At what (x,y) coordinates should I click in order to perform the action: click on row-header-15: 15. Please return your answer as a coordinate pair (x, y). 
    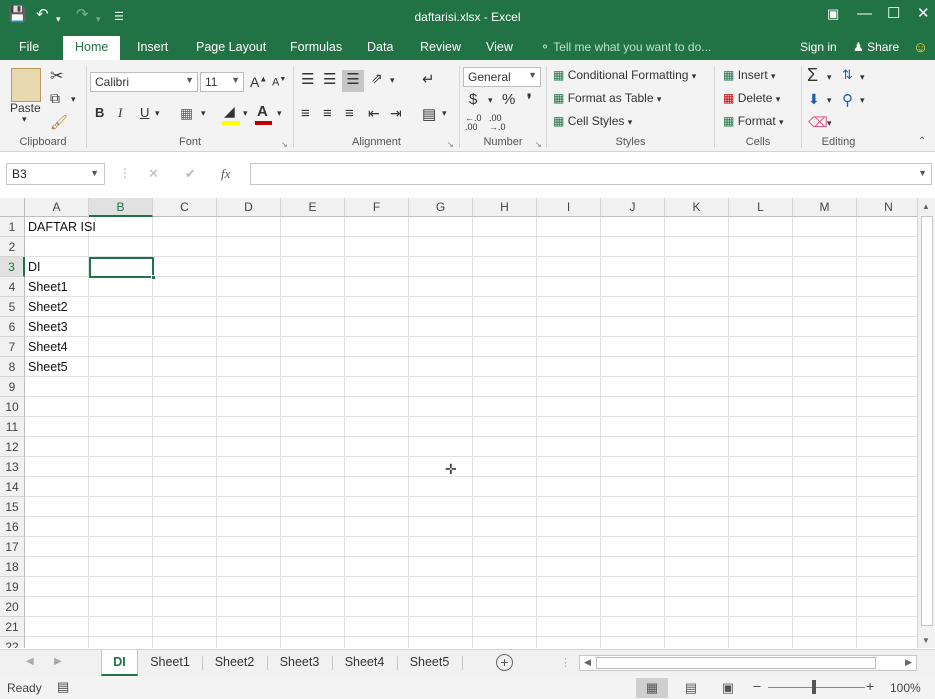
    Looking at the image, I should click on (12, 507).